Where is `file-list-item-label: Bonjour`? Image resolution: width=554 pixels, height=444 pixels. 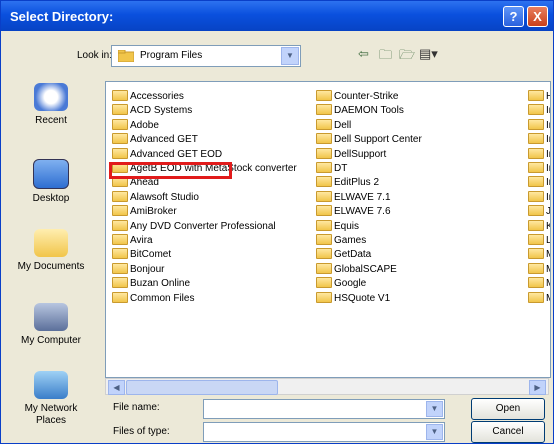 file-list-item-label: Bonjour is located at coordinates (147, 269).